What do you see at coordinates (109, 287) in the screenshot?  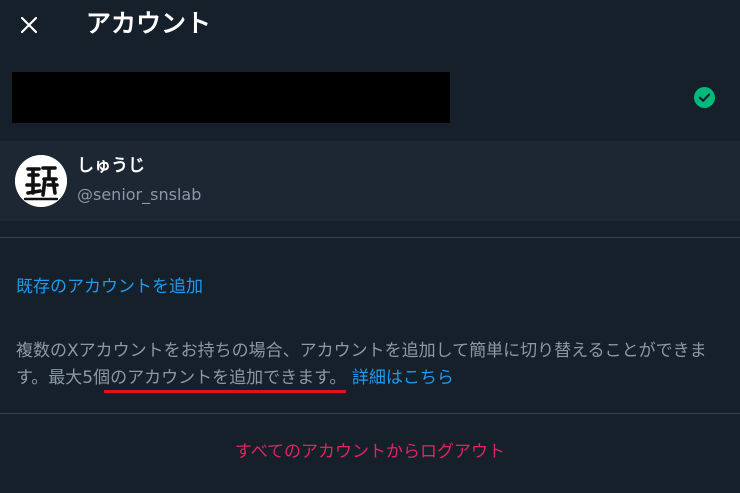 I see `add-existing-account-link: 既存のアカウントを追加` at bounding box center [109, 287].